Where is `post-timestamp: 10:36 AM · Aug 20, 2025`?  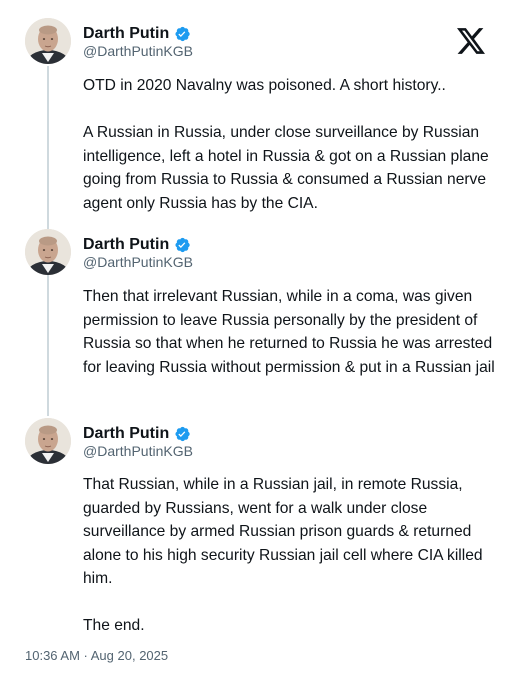 post-timestamp: 10:36 AM · Aug 20, 2025 is located at coordinates (96, 655).